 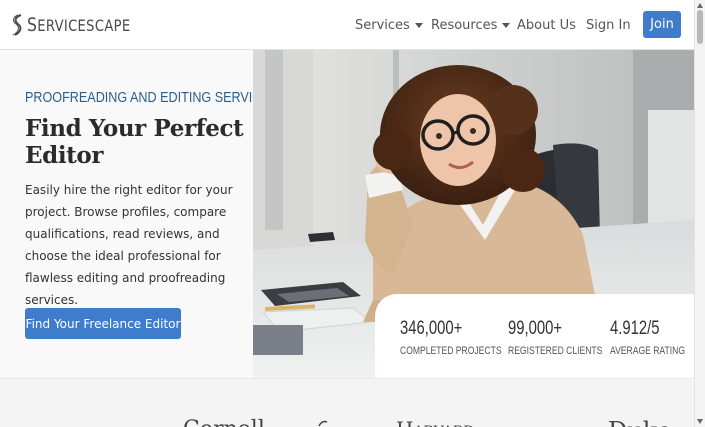 What do you see at coordinates (17, 25) in the screenshot?
I see `logo-mark-icon` at bounding box center [17, 25].